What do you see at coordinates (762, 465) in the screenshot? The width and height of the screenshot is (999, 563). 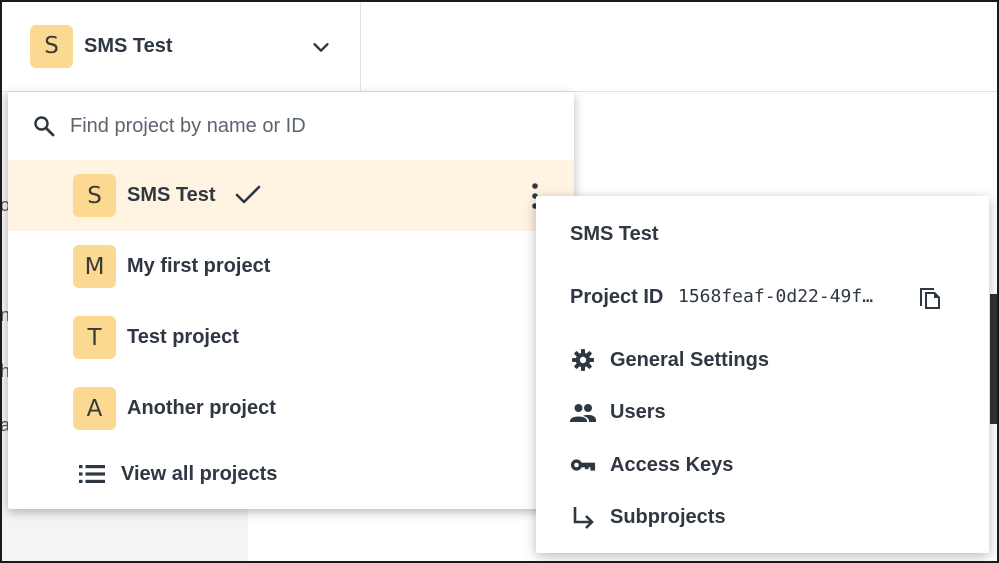 I see `menu-item-access-keys: Access Keys` at bounding box center [762, 465].